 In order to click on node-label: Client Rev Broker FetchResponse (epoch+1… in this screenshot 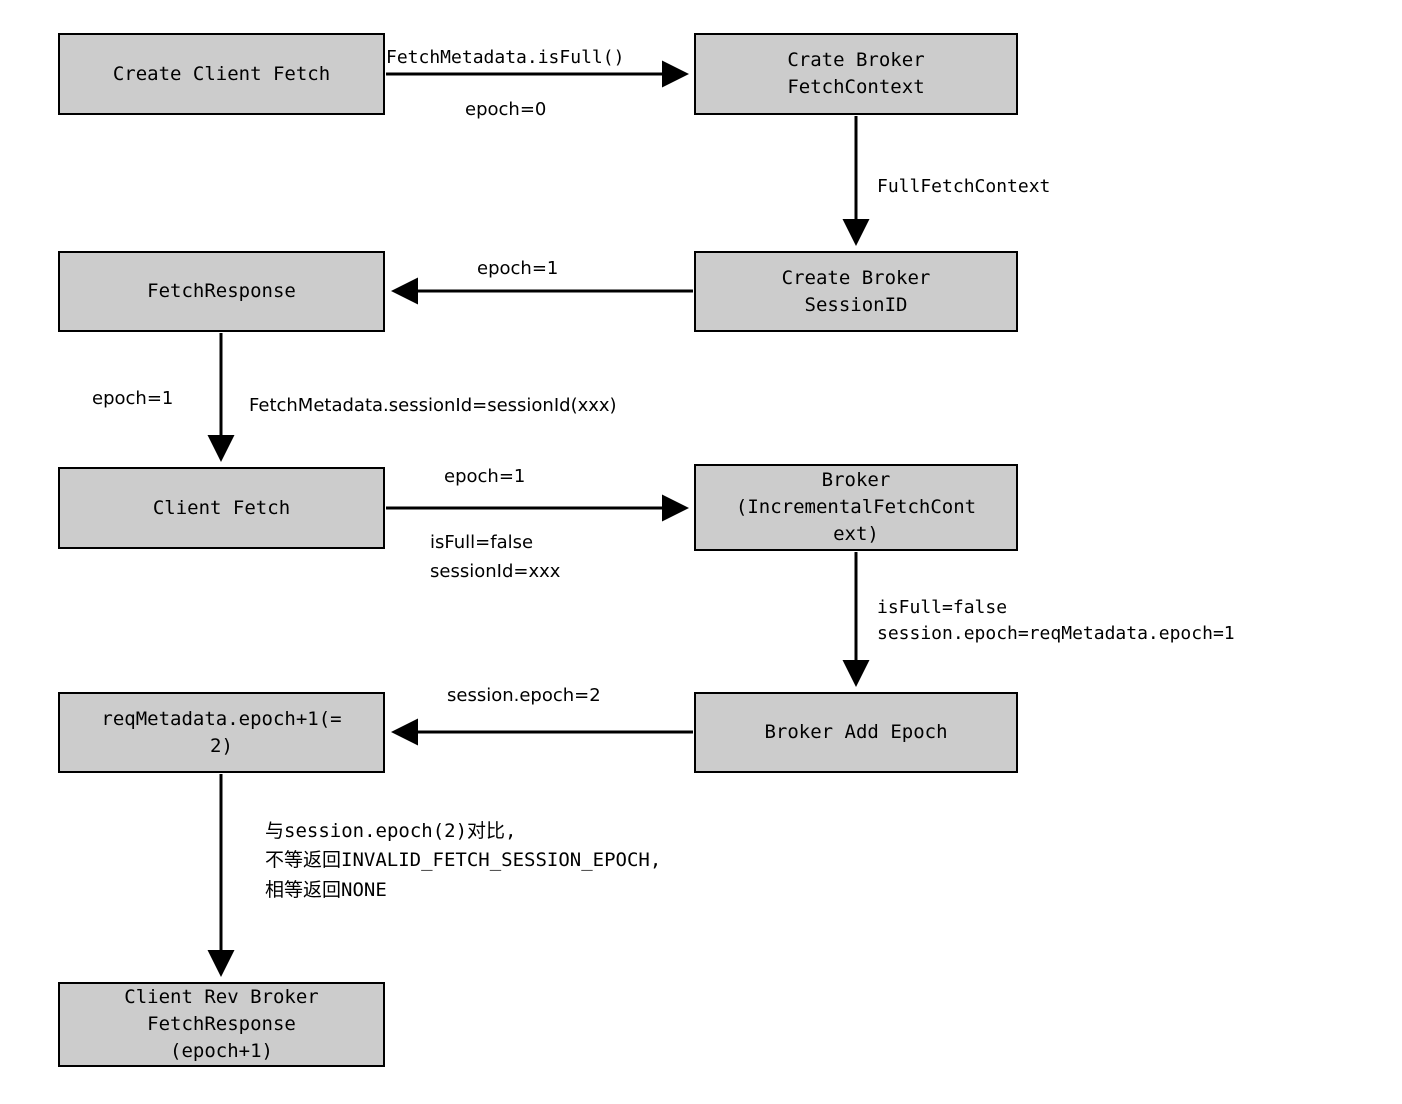, I will do `click(221, 1024)`.